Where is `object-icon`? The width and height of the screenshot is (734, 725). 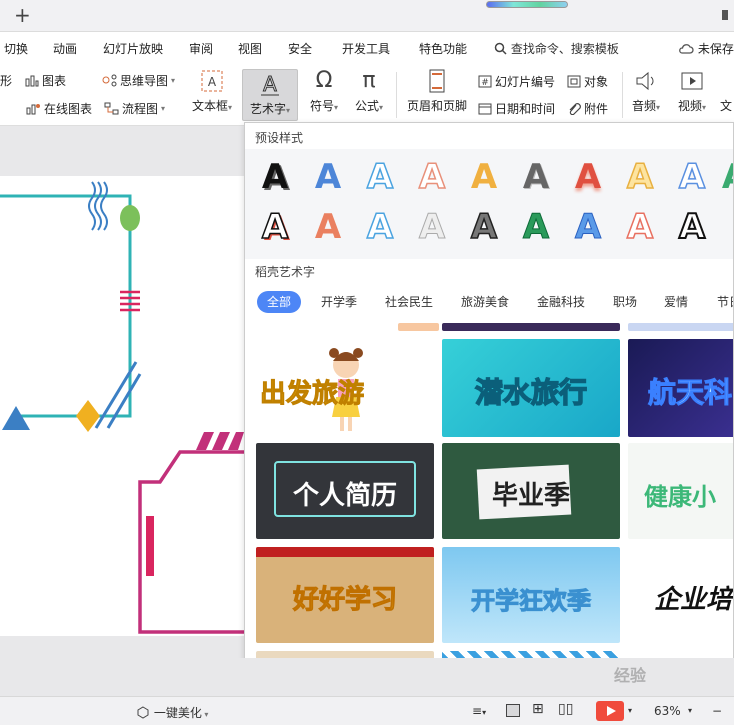 object-icon is located at coordinates (574, 81).